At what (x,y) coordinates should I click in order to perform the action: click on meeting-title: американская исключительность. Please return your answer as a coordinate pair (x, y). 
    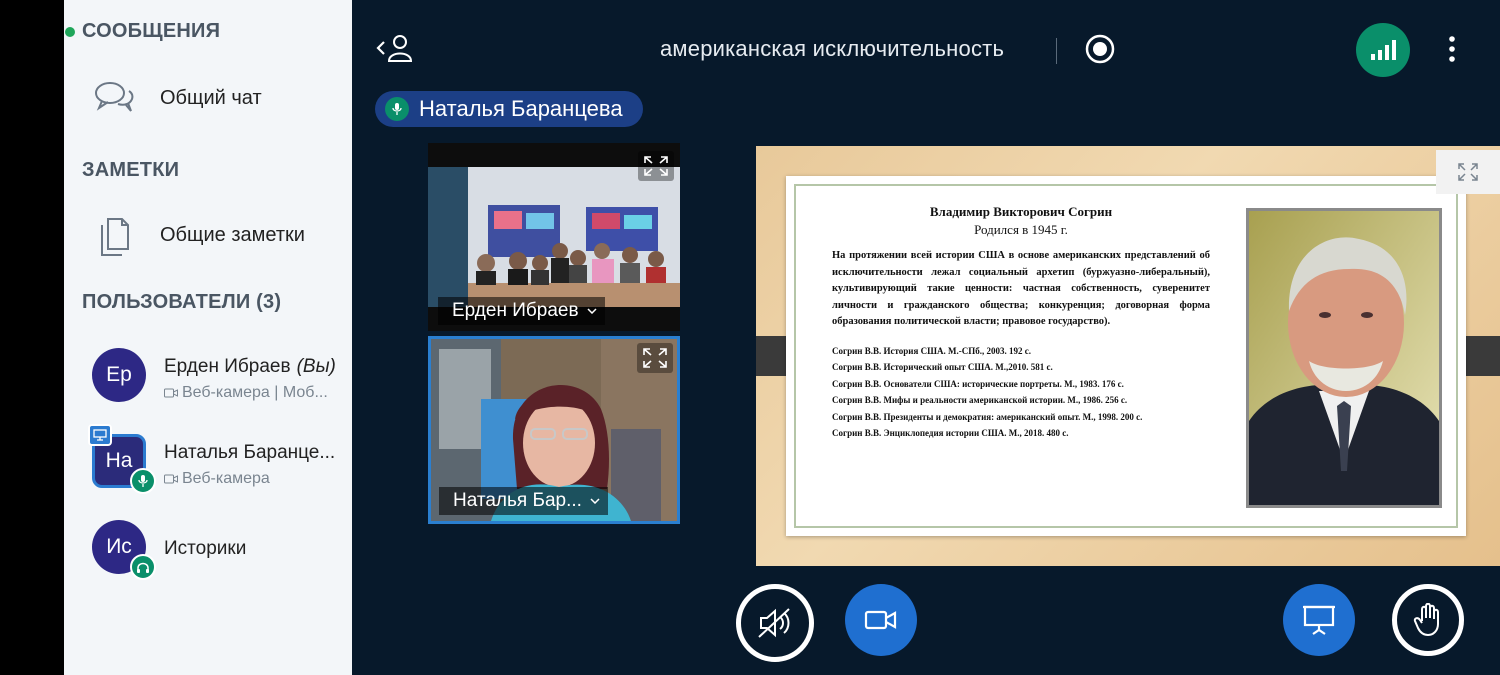
    Looking at the image, I should click on (832, 48).